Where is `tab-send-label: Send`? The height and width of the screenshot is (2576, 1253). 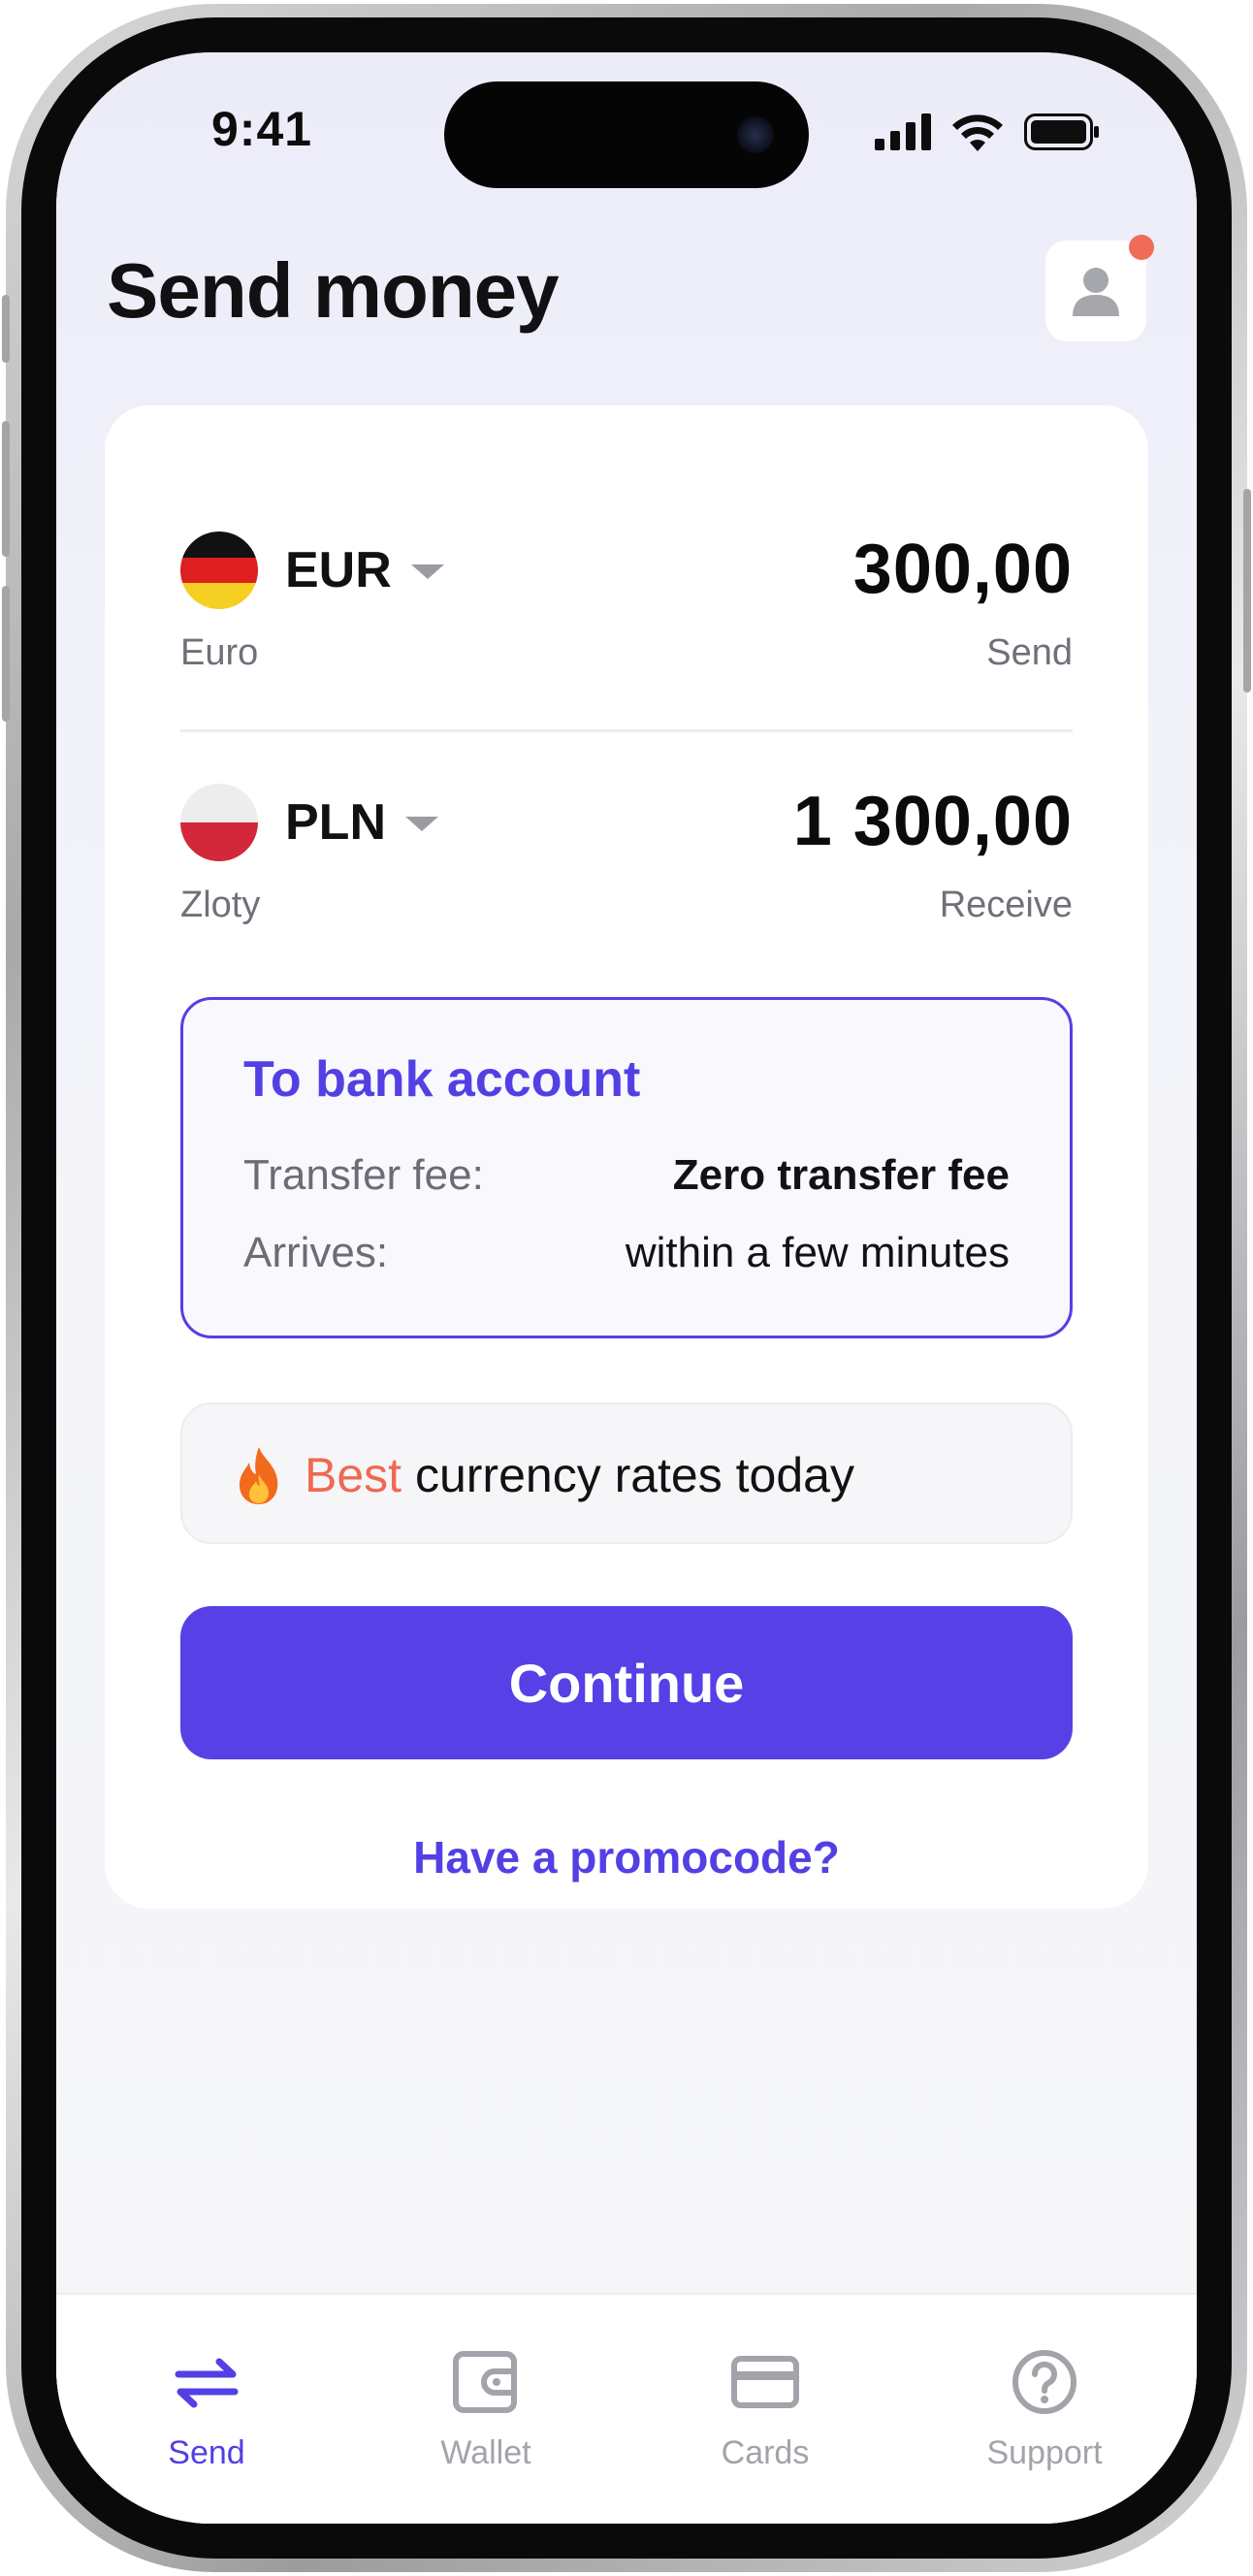
tab-send-label: Send is located at coordinates (207, 2452).